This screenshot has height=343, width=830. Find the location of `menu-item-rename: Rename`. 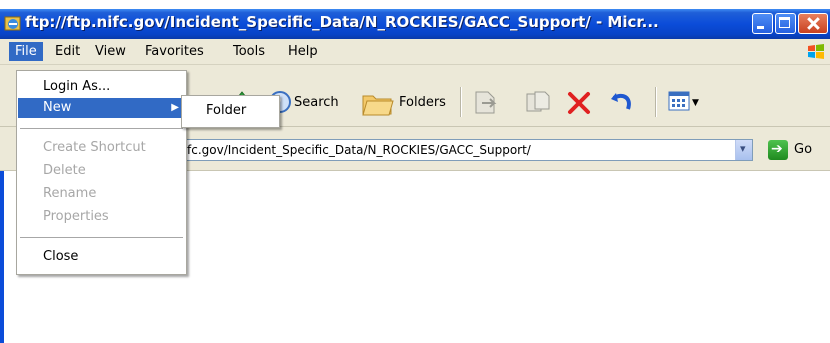

menu-item-rename: Rename is located at coordinates (70, 193).